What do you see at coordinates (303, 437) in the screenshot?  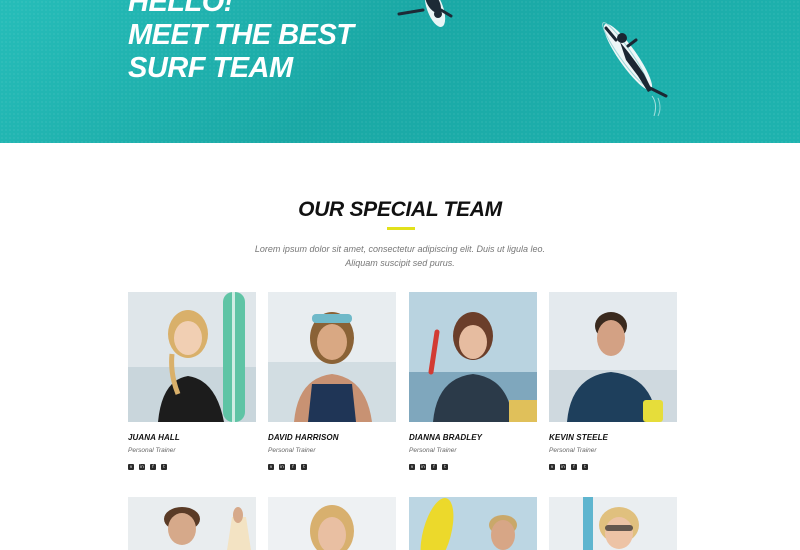 I see `member-name: DAVID HARRISON` at bounding box center [303, 437].